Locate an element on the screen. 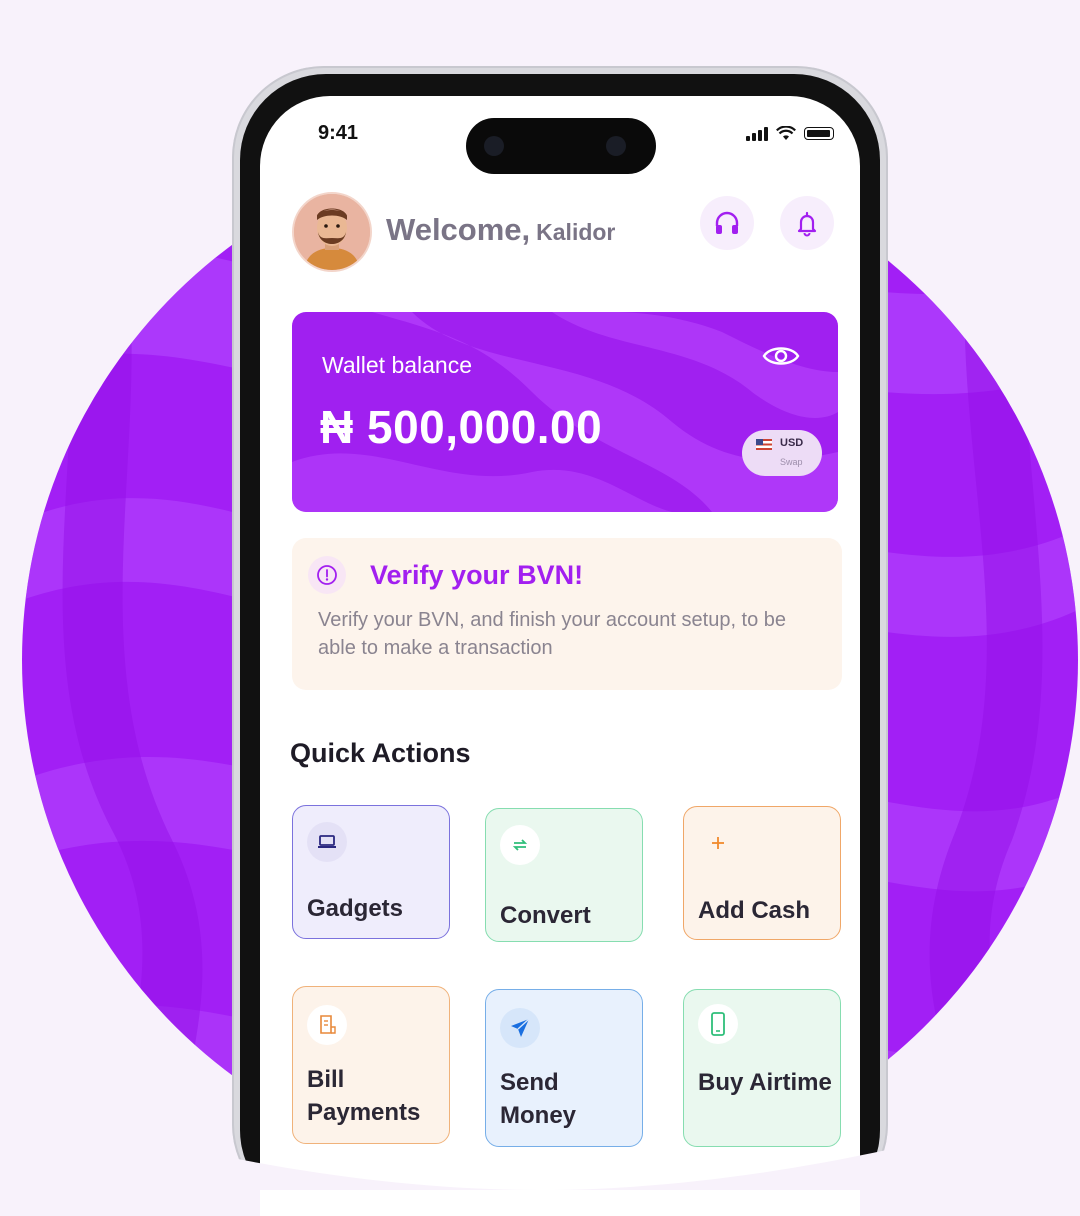 This screenshot has width=1080, height=1216. receipt-icon is located at coordinates (327, 1025).